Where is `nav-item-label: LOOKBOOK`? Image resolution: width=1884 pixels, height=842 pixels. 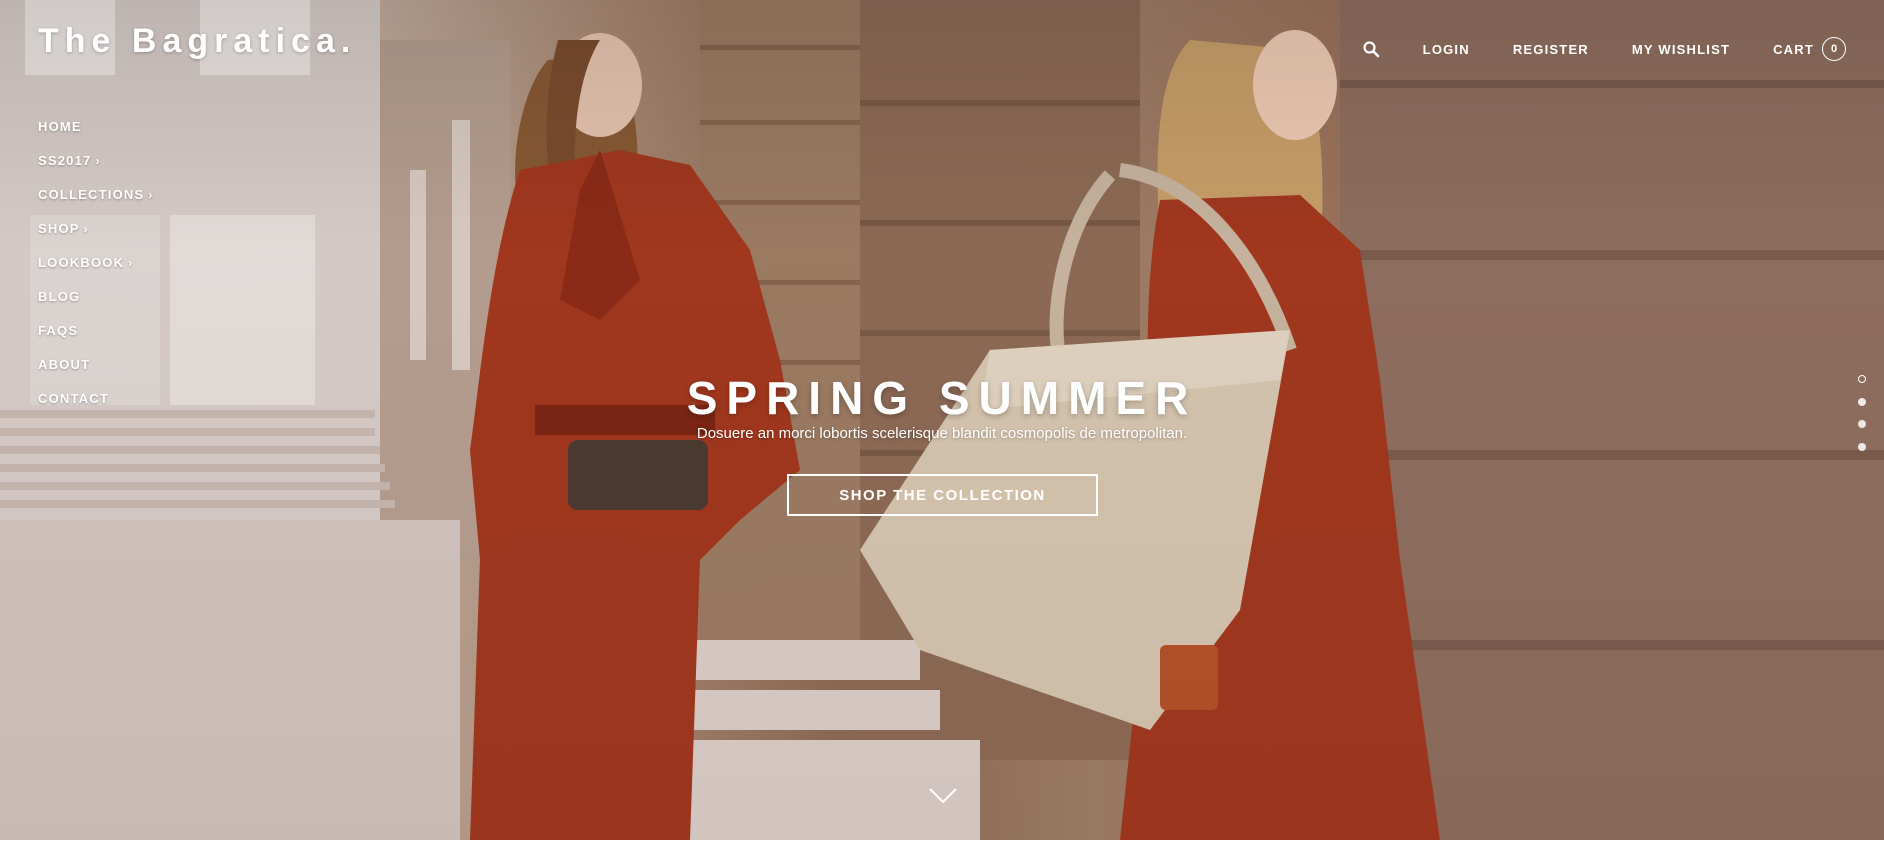
nav-item-label: LOOKBOOK is located at coordinates (81, 262).